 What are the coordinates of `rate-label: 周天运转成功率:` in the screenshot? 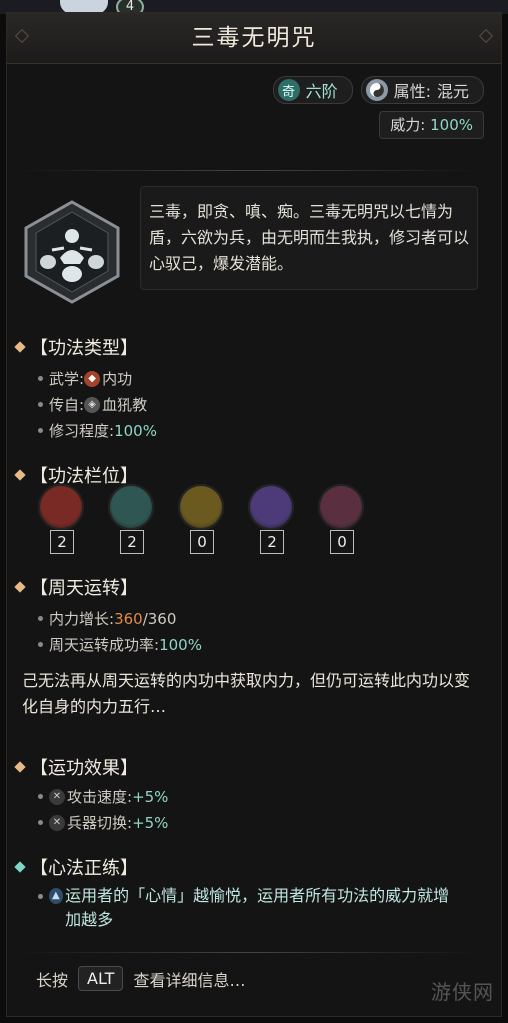 It's located at (104, 645).